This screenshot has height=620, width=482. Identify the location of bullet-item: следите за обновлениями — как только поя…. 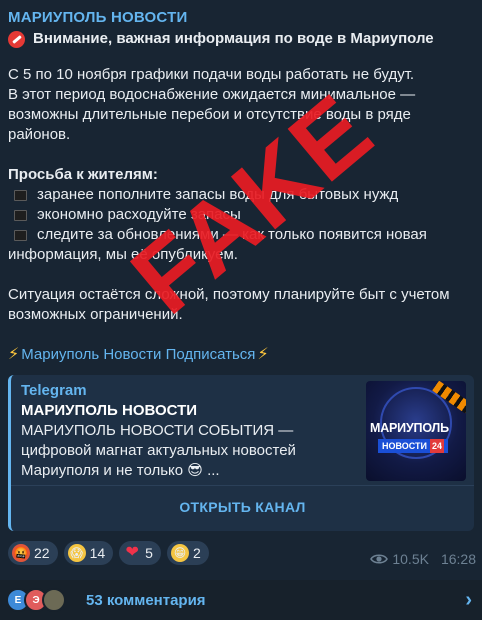
(241, 235).